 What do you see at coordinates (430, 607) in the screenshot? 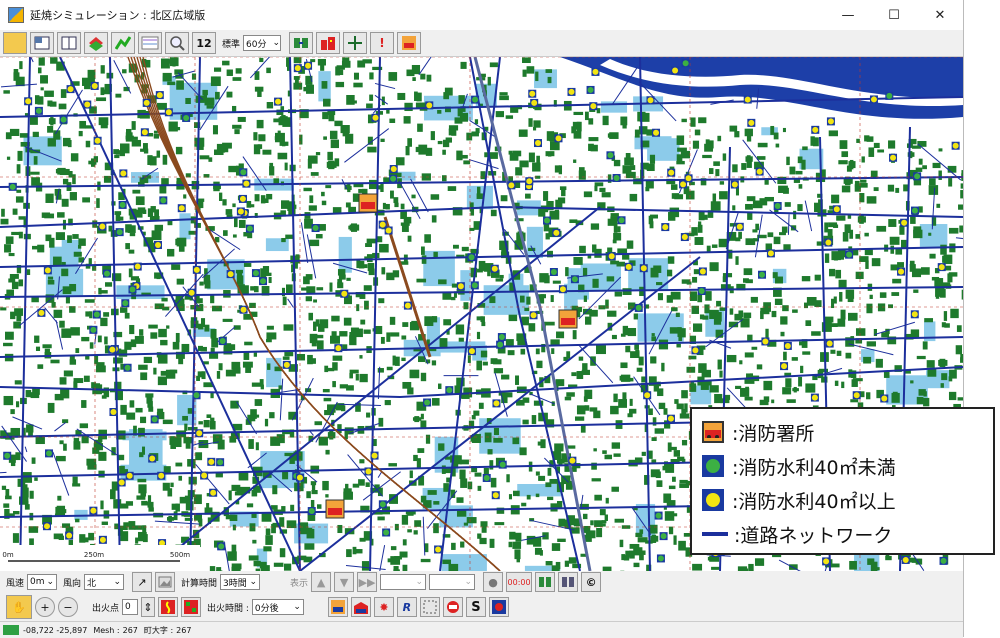
I see `dashed-select-icon` at bounding box center [430, 607].